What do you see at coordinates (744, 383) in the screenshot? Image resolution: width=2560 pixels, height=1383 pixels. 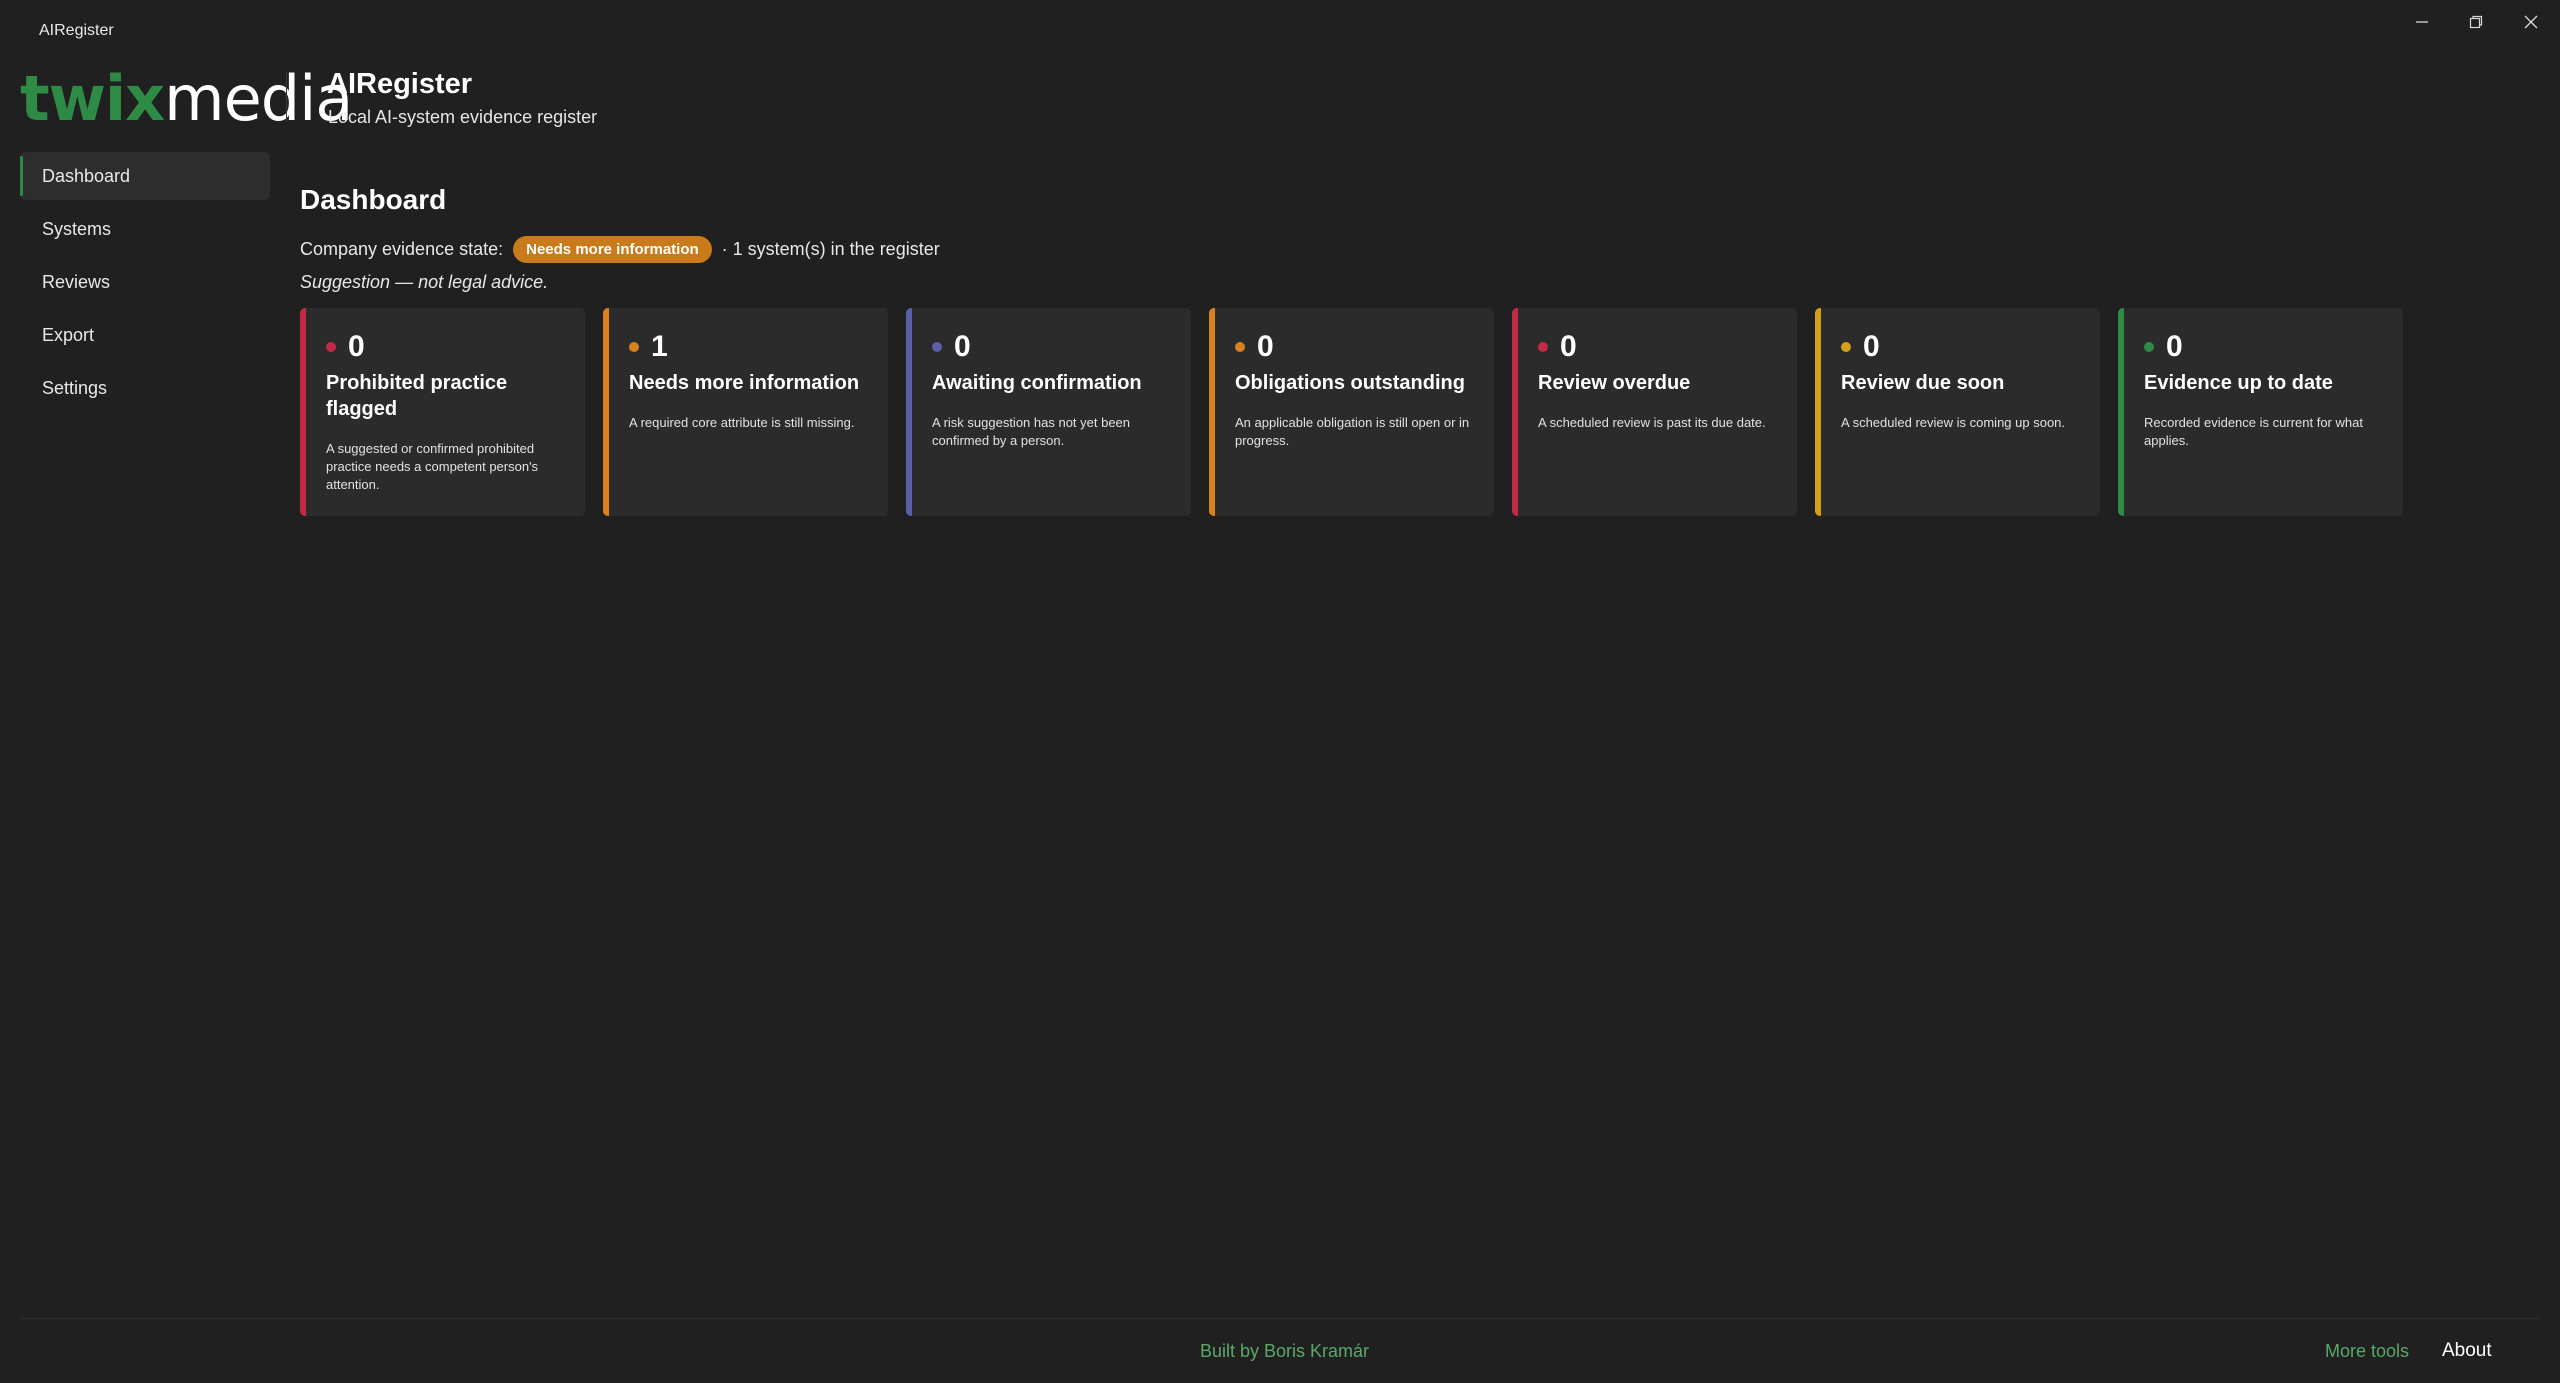 I see `card-label: Needs more information` at bounding box center [744, 383].